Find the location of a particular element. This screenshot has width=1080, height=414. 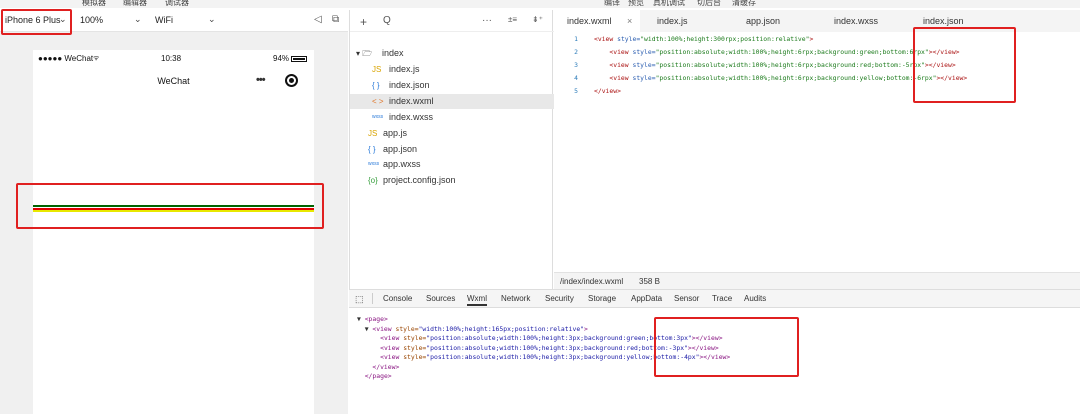

devtools-tab-sensor: Sensor is located at coordinates (686, 298).